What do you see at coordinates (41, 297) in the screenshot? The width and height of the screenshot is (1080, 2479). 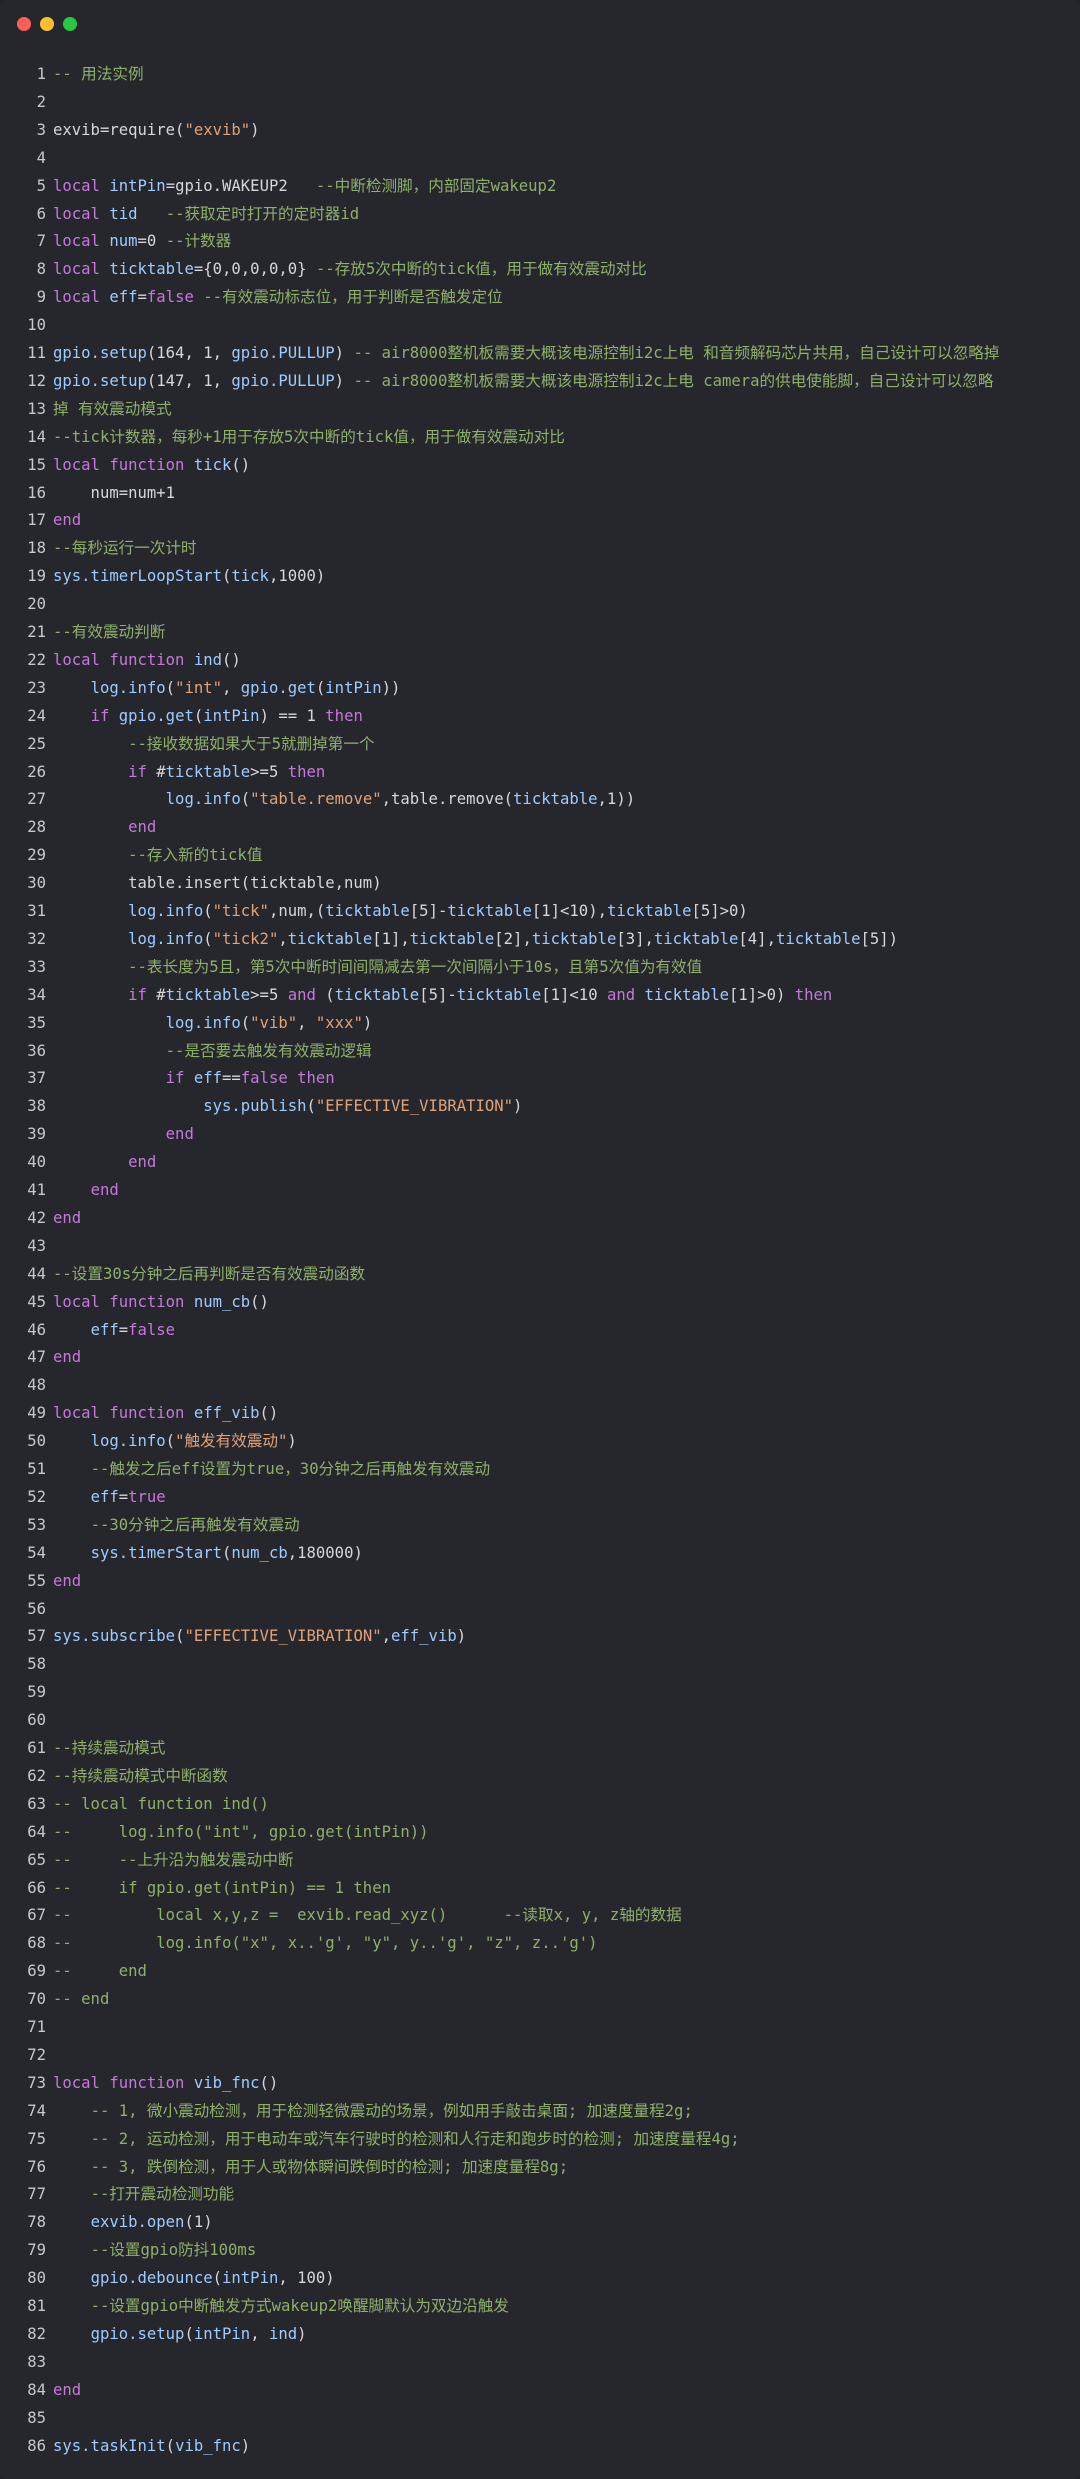 I see `line-number: 9` at bounding box center [41, 297].